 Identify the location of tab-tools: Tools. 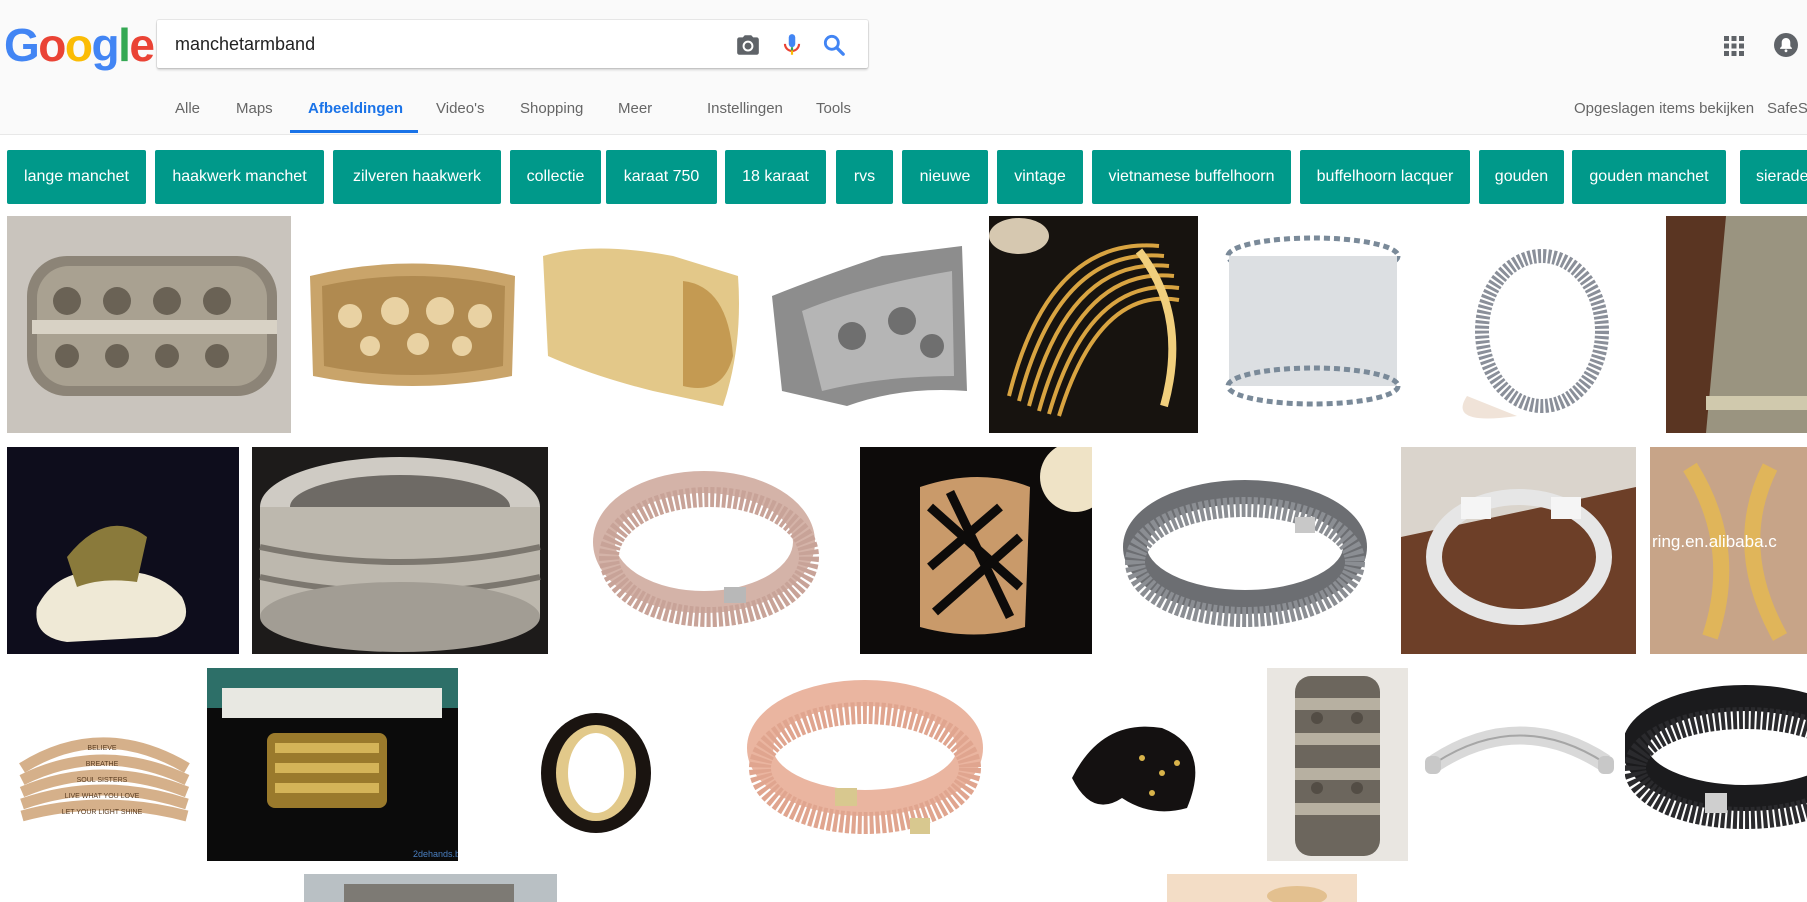
(833, 108).